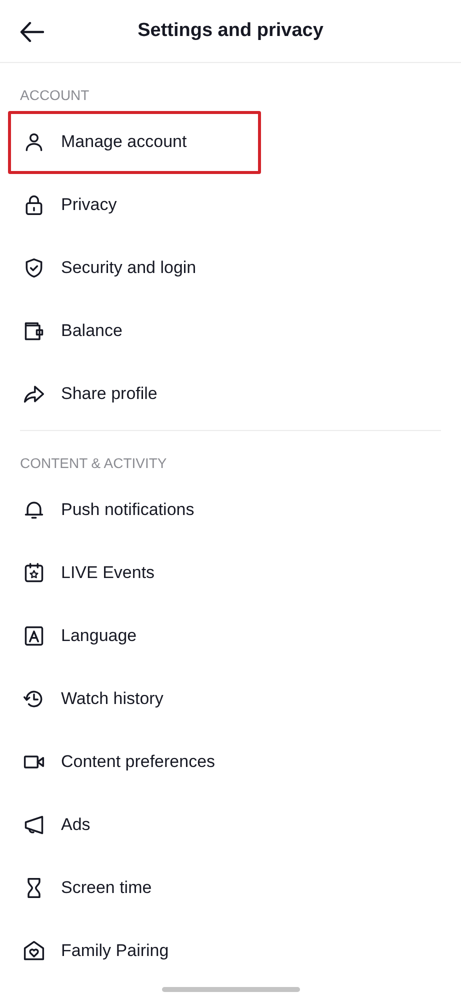 The height and width of the screenshot is (1000, 461). Describe the element at coordinates (230, 572) in the screenshot. I see `settings-item: LIVE Events` at that location.